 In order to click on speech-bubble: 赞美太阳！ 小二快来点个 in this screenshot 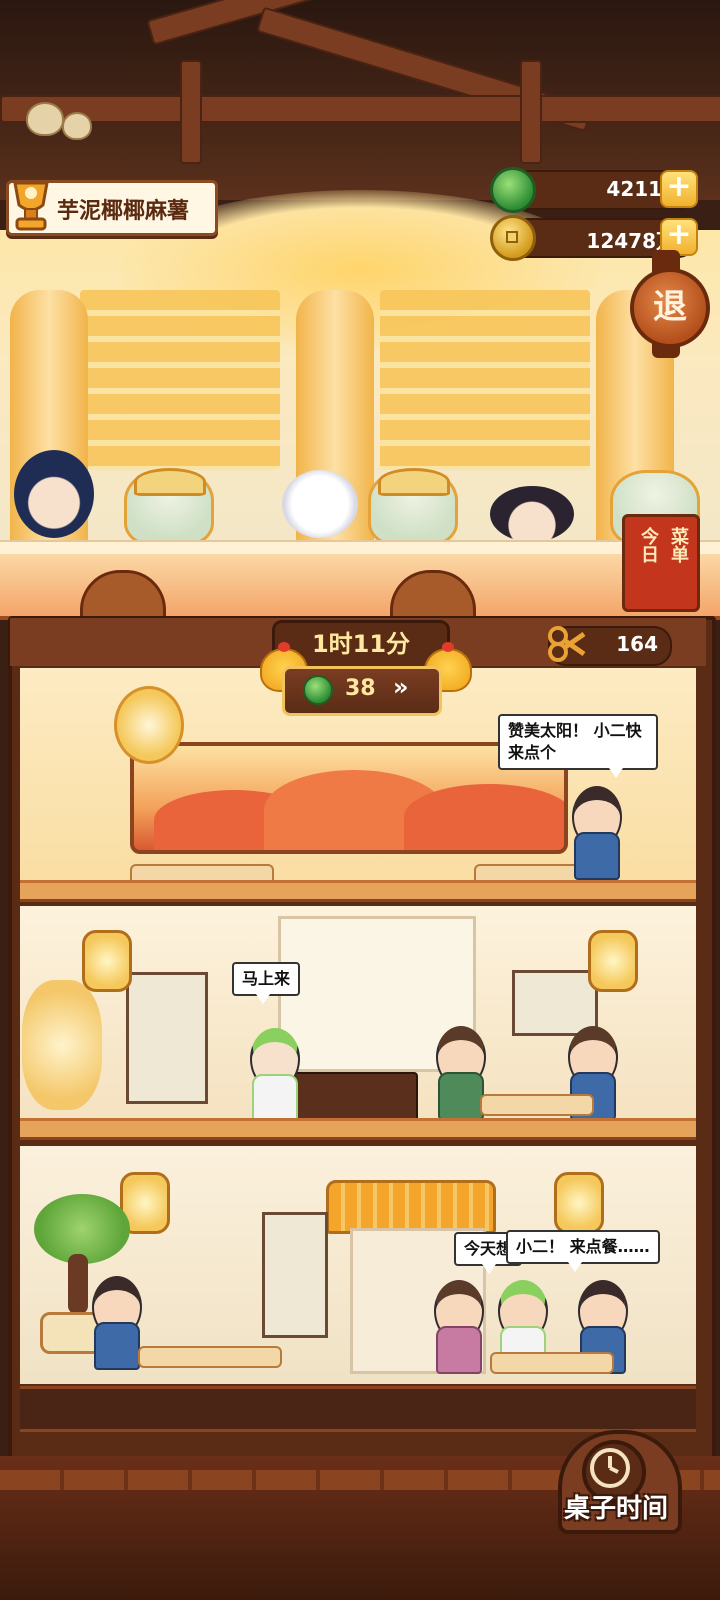, I will do `click(578, 746)`.